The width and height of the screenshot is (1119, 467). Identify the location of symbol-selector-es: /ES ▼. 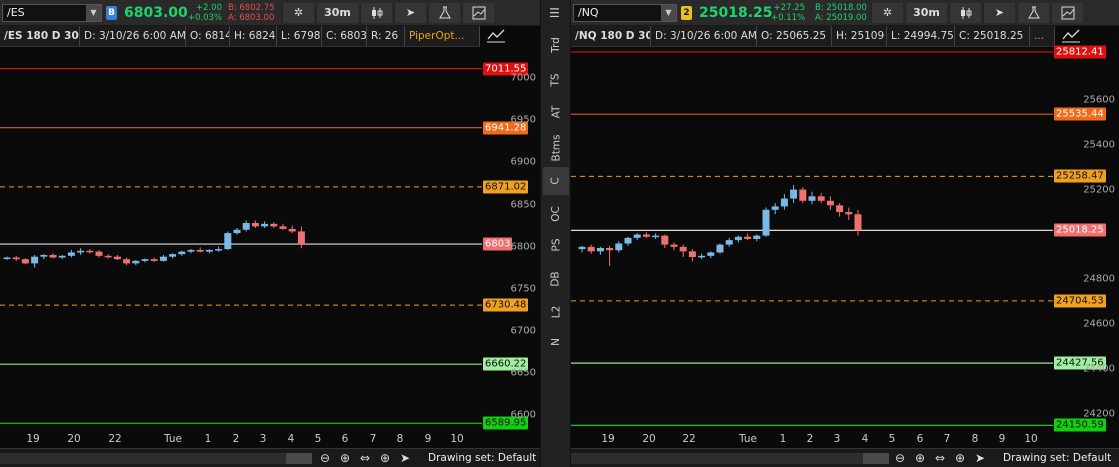
(52, 13).